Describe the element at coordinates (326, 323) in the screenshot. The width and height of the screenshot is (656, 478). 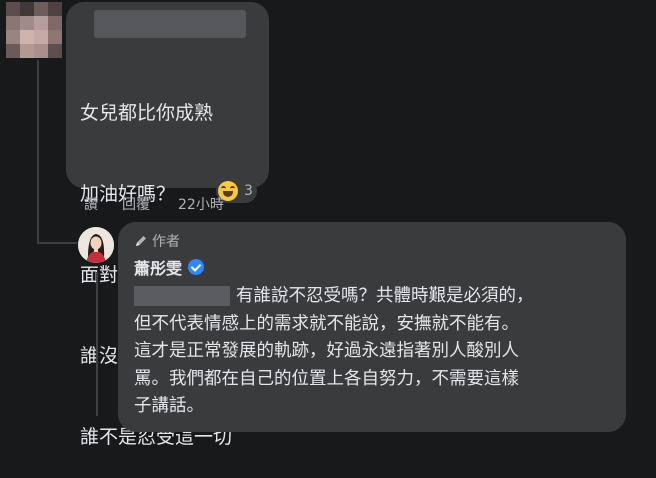
I see `reply-line: 但不代表情感上的需求就不能說，安撫就不能有。` at that location.